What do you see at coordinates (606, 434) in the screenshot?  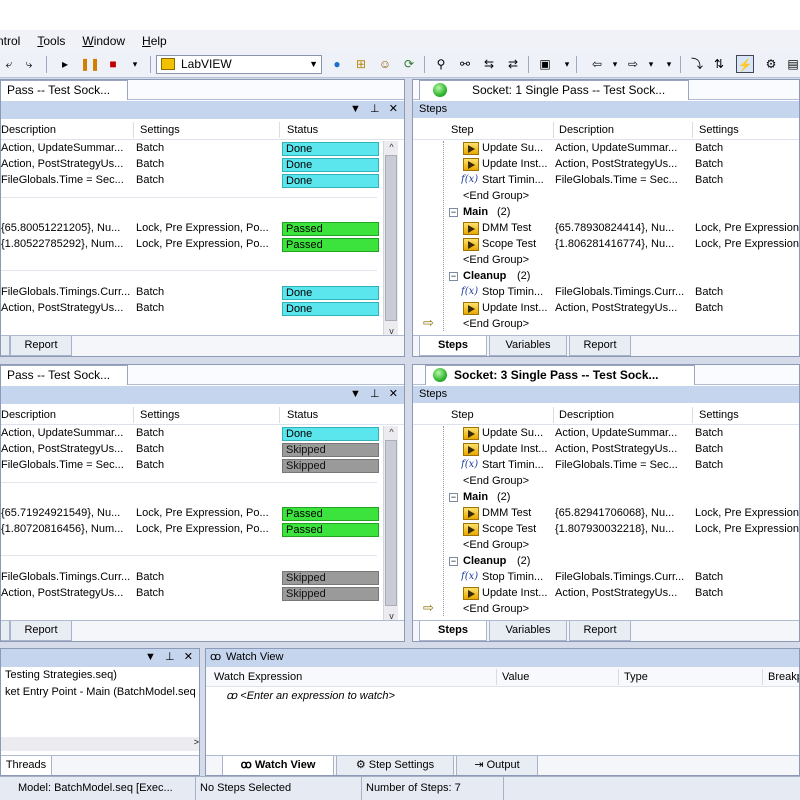 I see `step-row: Update Su... Action, UpdateSummar... Batch` at bounding box center [606, 434].